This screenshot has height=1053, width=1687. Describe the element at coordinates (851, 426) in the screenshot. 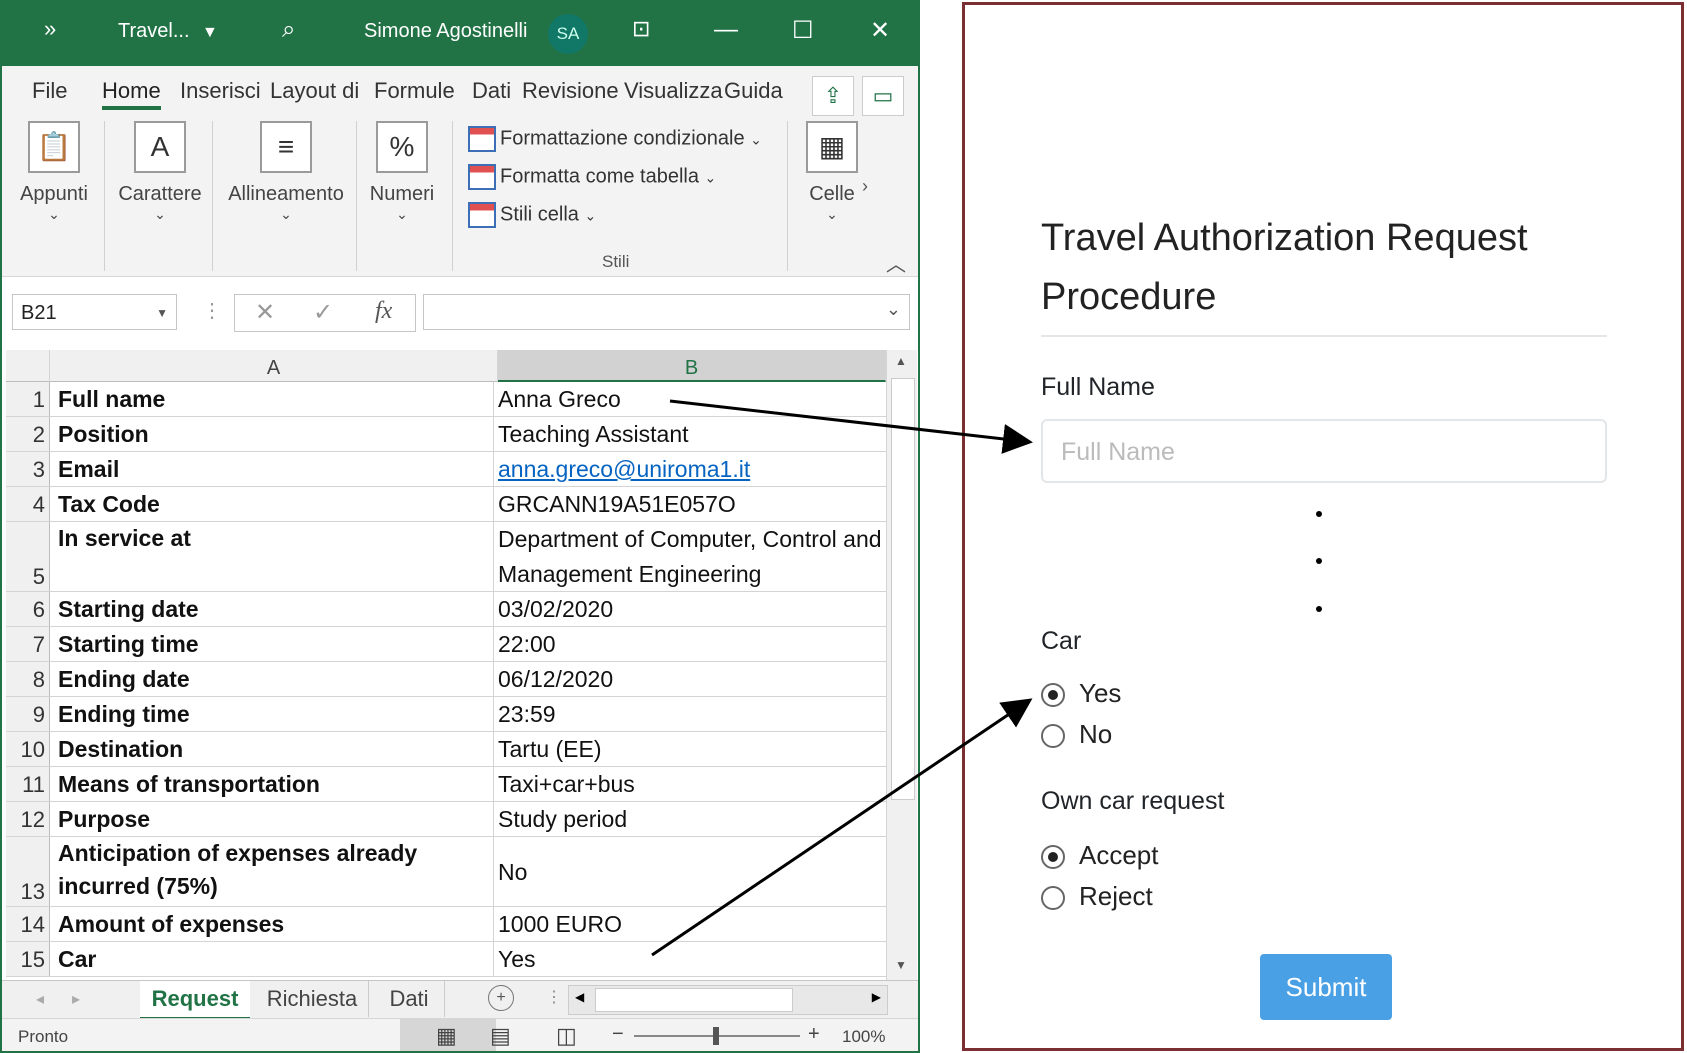

I see `arrow-fullname-to-input` at that location.